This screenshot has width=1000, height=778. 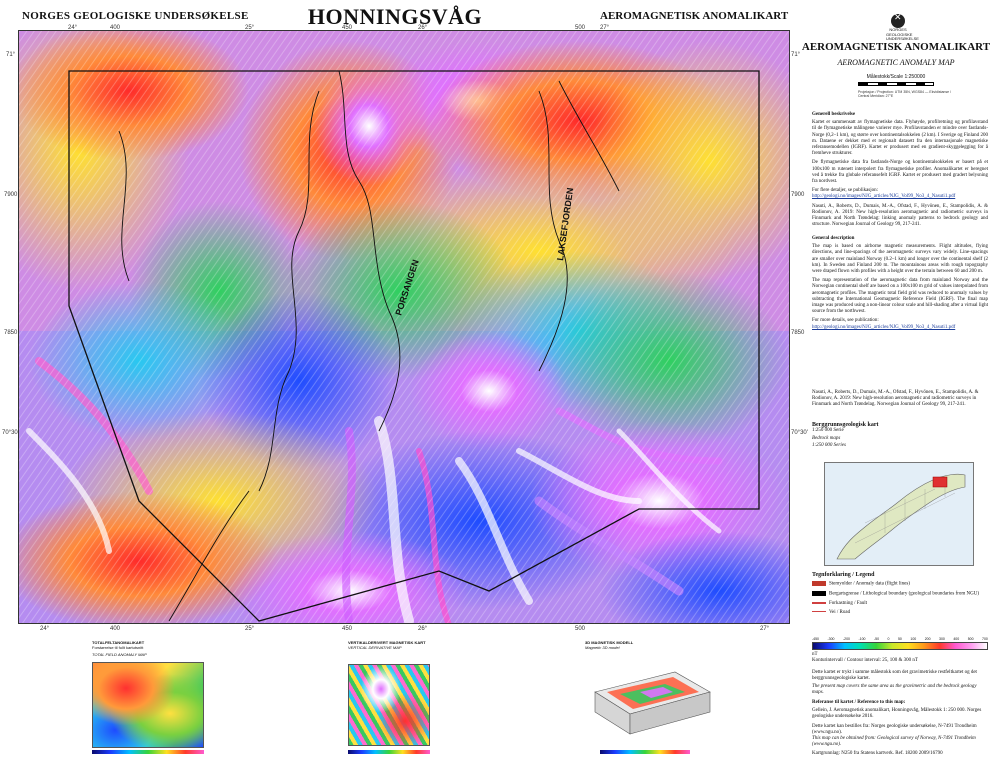 I want to click on model-panel-caption: 3D MAGNETISK MODELL Magnetic 3D model, so click(x=645, y=645).